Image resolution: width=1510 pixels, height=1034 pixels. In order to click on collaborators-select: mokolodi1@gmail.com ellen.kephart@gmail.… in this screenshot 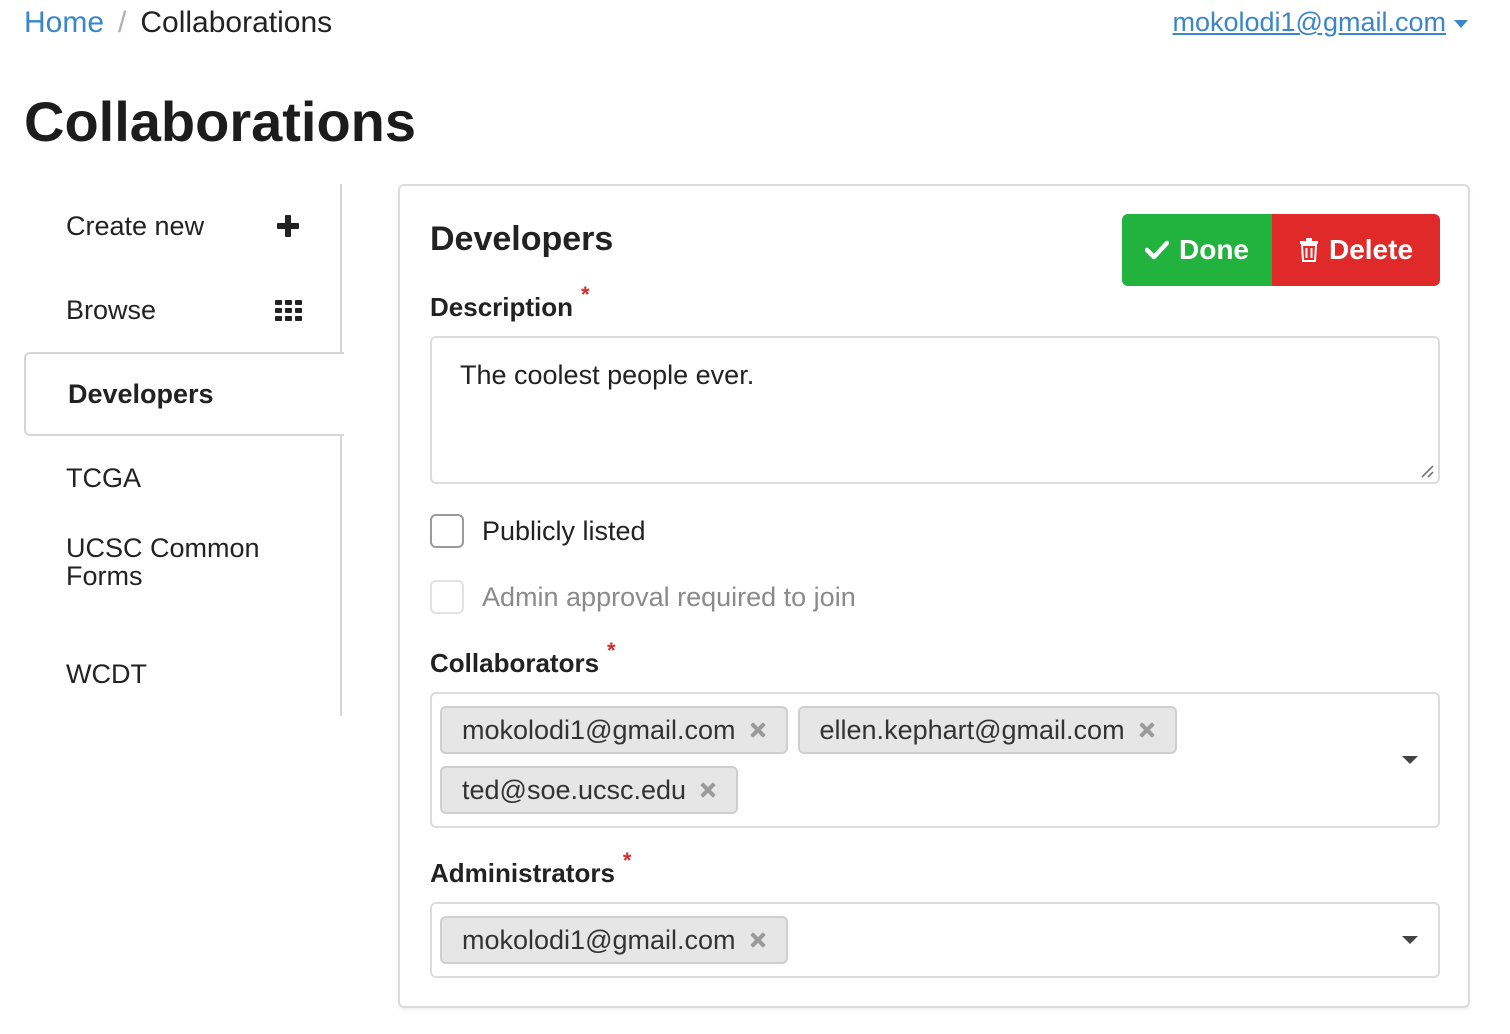, I will do `click(935, 760)`.